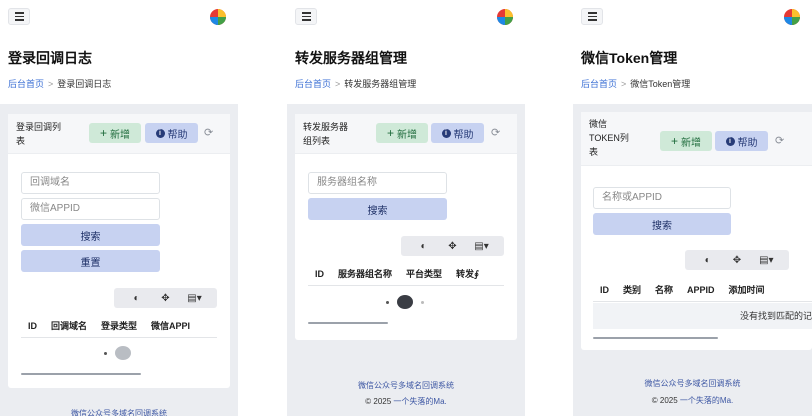  Describe the element at coordinates (747, 289) in the screenshot. I see `column-header: 添加时间` at that location.